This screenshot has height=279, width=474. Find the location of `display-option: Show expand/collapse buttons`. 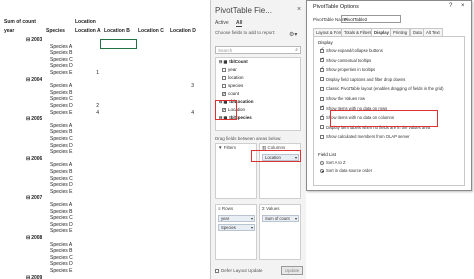

display-option: Show expand/collapse buttons is located at coordinates (351, 50).